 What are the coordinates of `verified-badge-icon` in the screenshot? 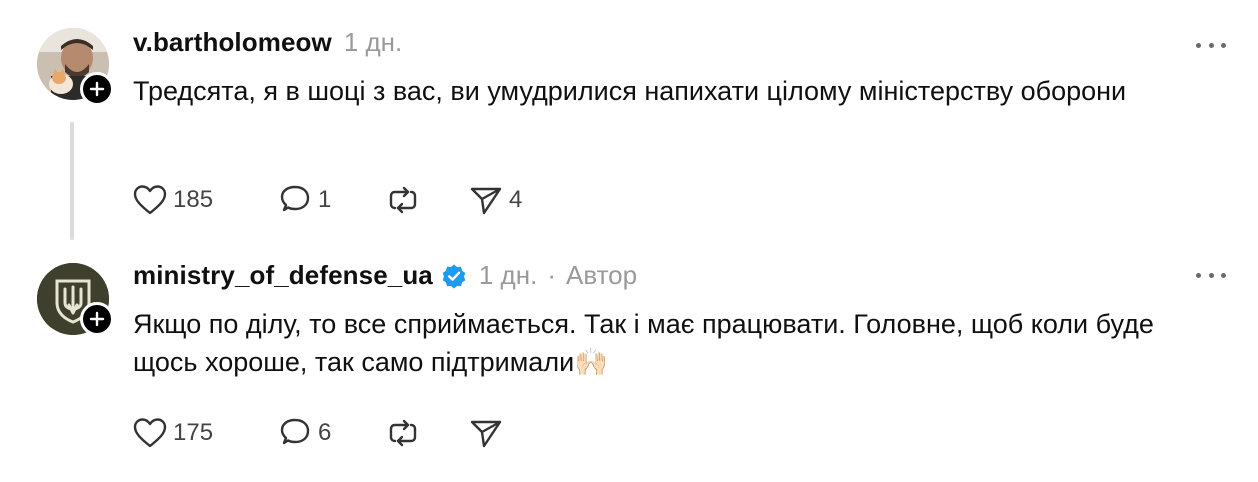 It's located at (454, 276).